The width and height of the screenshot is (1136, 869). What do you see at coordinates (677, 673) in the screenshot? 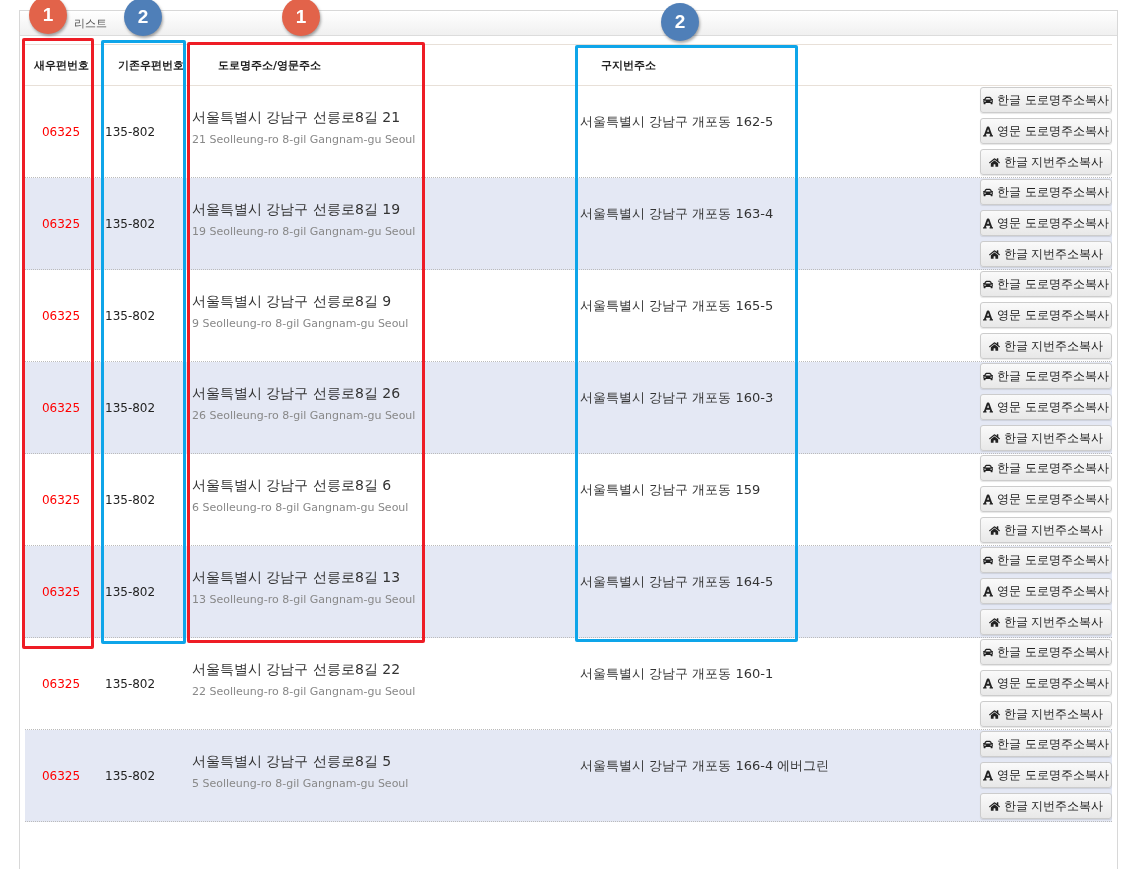
I see `lot-address: 서울특별시 강남구 개포동 160-1` at bounding box center [677, 673].